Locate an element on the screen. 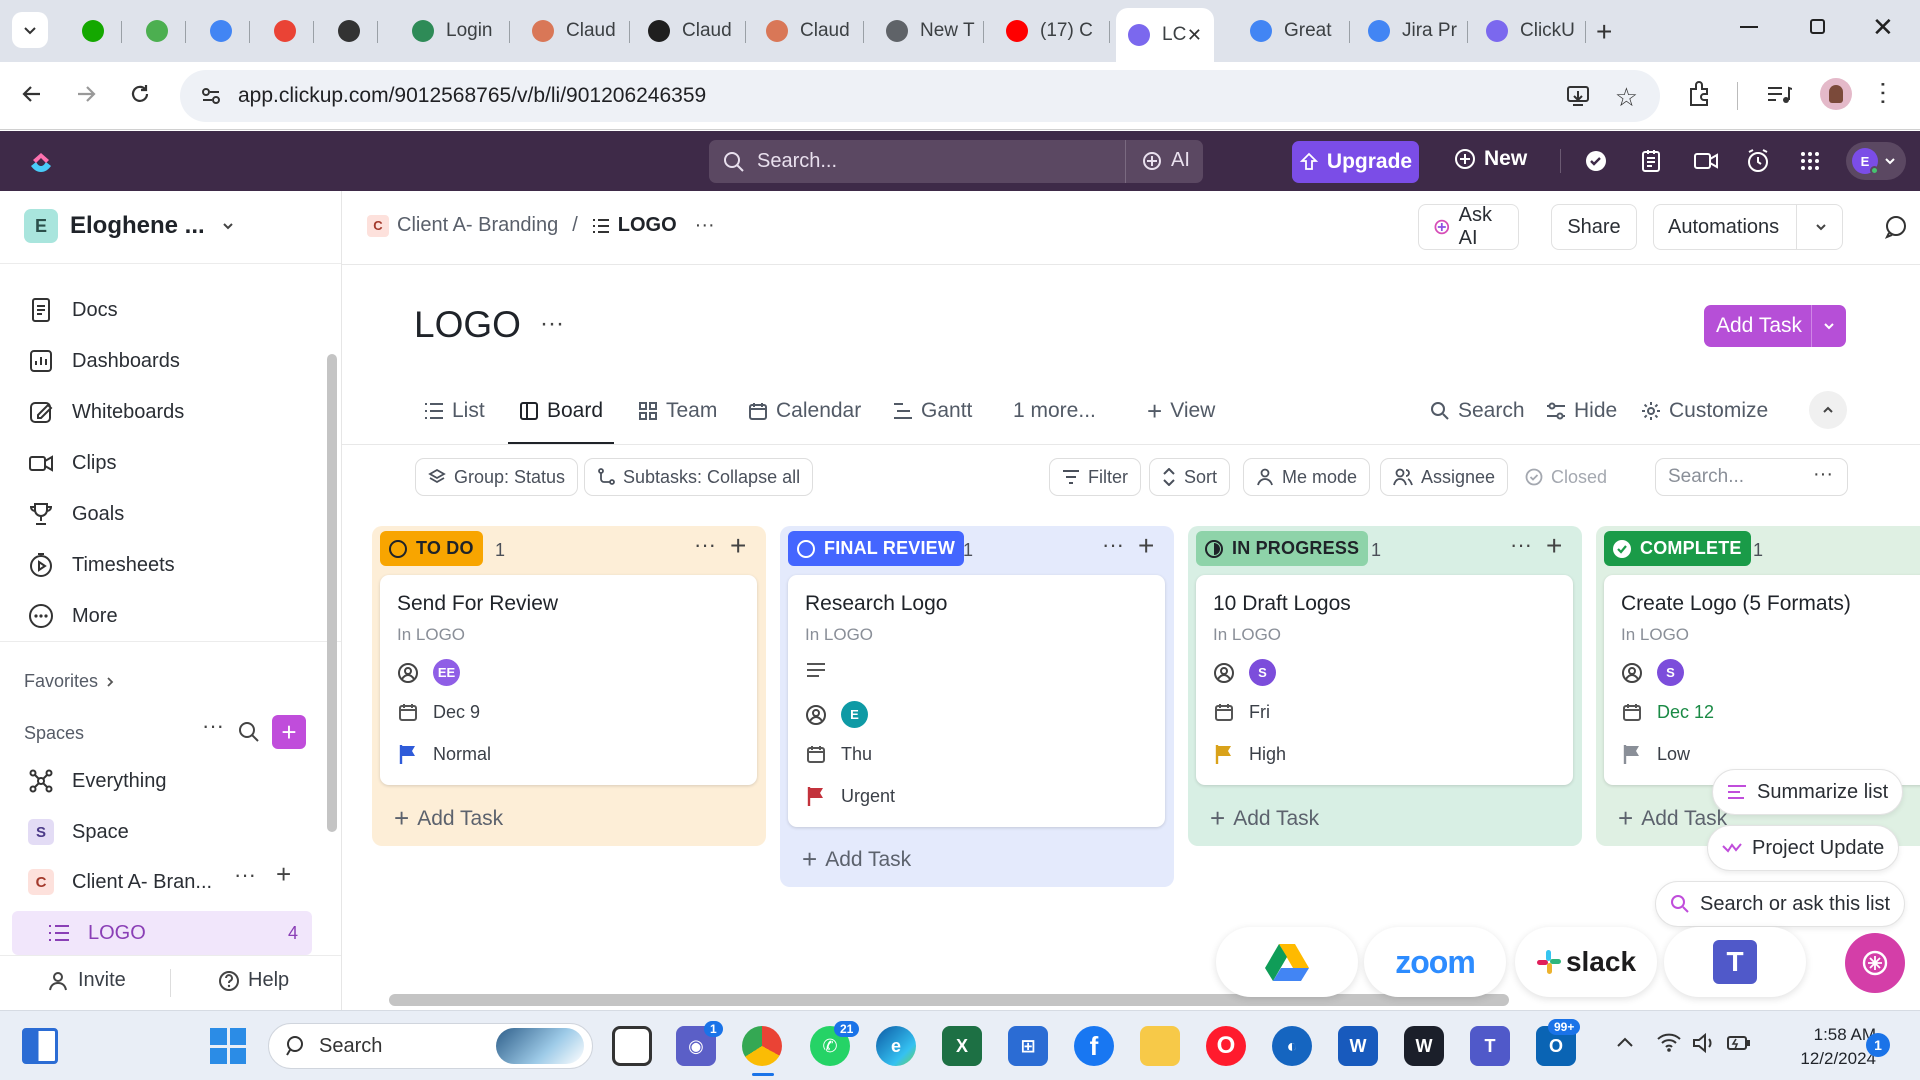 This screenshot has height=1080, width=1920. global-search-bar: Search... AI is located at coordinates (956, 161).